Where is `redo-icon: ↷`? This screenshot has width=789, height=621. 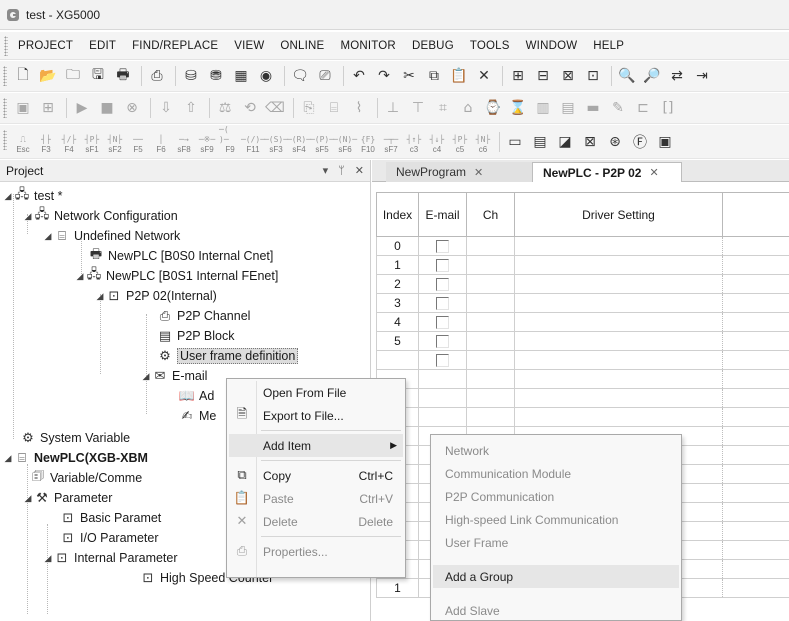 redo-icon: ↷ is located at coordinates (384, 76).